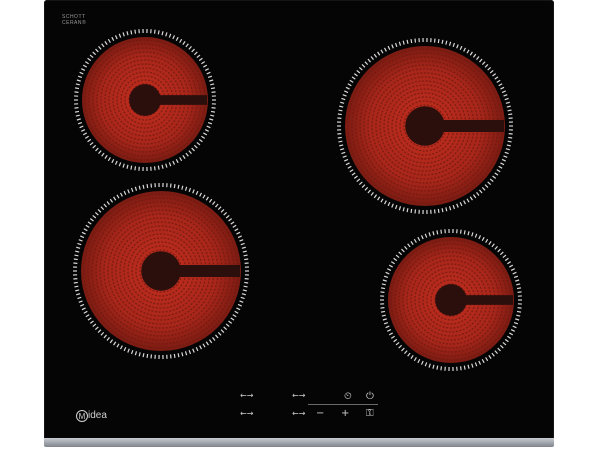 This screenshot has width=600, height=450. Describe the element at coordinates (345, 414) in the screenshot. I see `plus-icon: +` at that location.